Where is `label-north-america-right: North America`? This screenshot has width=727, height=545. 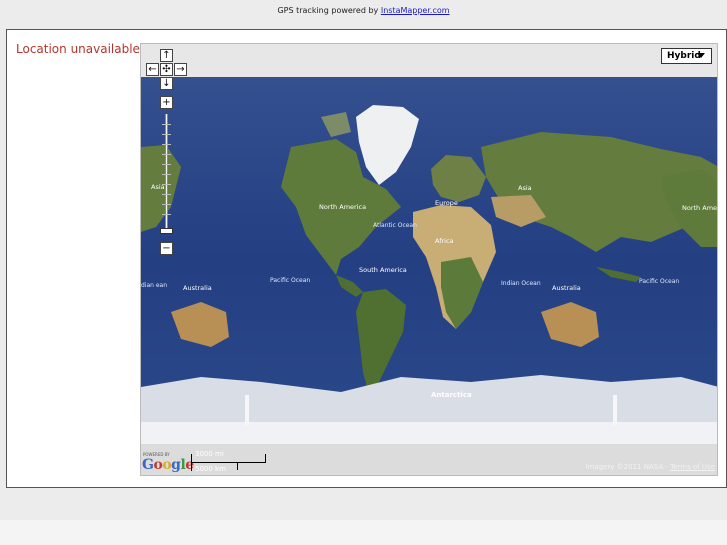 label-north-america-right: North America is located at coordinates (700, 208).